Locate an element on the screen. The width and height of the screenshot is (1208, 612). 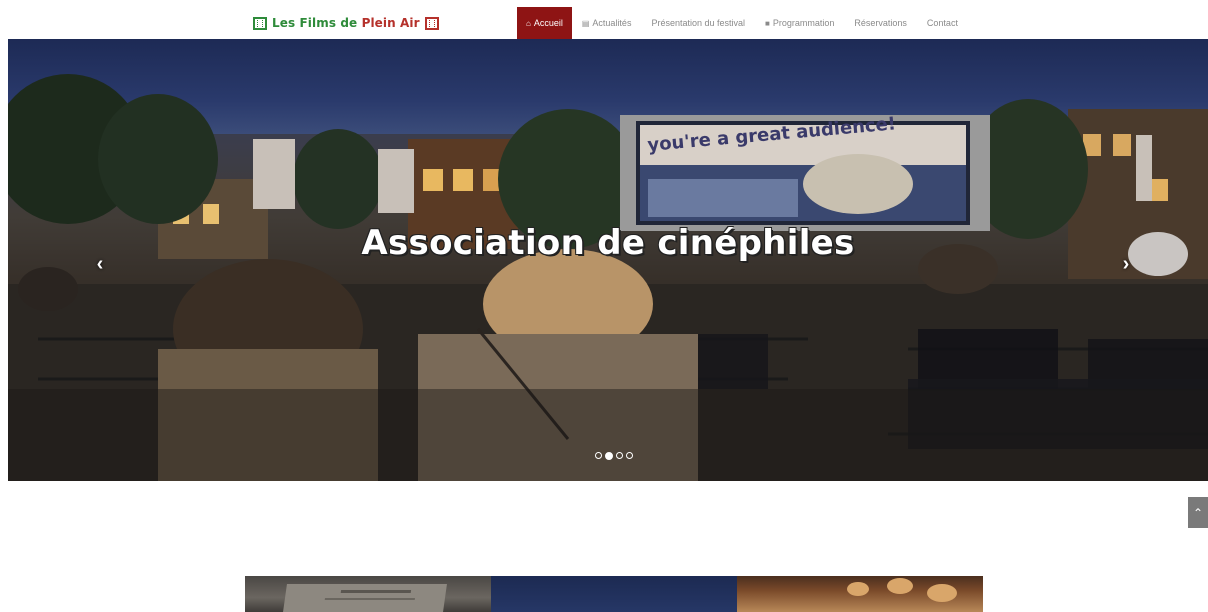
newspaper-image is located at coordinates (365, 598).